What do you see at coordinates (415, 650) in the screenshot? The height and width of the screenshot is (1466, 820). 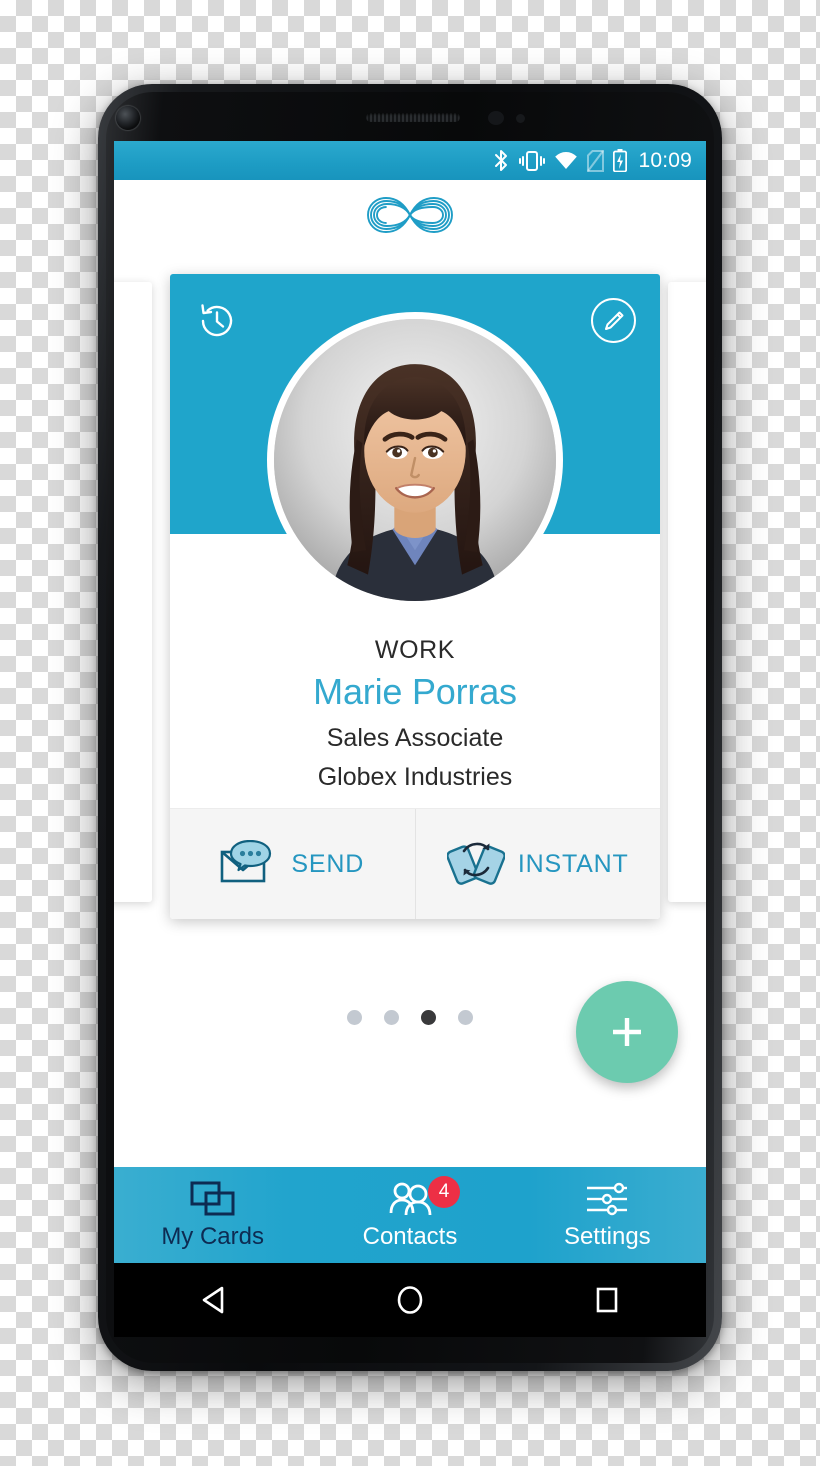 I see `card-type-label: WORK` at bounding box center [415, 650].